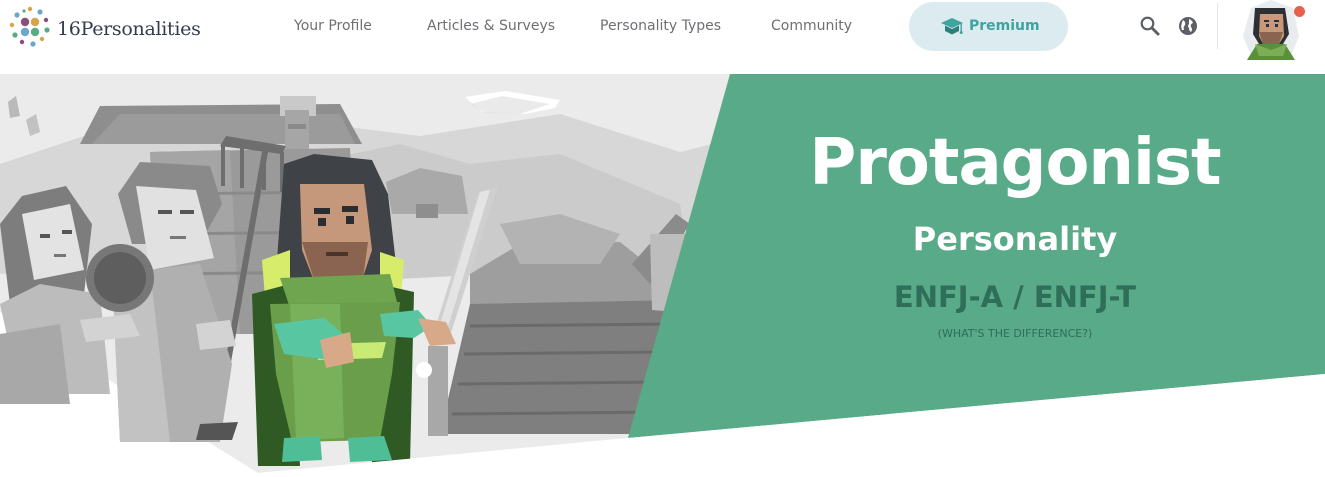 This screenshot has height=477, width=1325. What do you see at coordinates (1004, 26) in the screenshot?
I see `premium-label: Premium` at bounding box center [1004, 26].